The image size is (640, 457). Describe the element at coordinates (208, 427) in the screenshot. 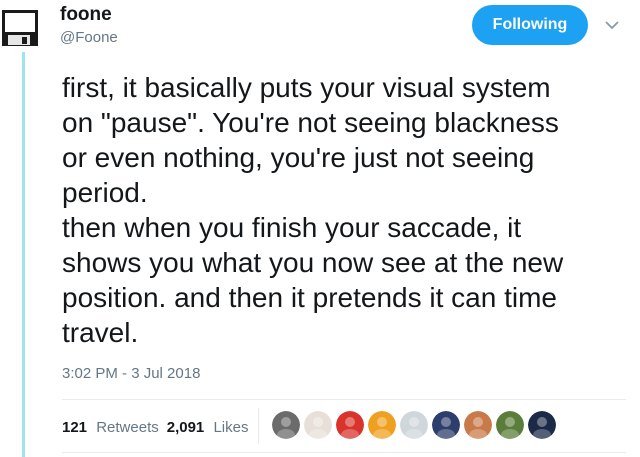

I see `likes-stat: 2,091 Likes` at that location.